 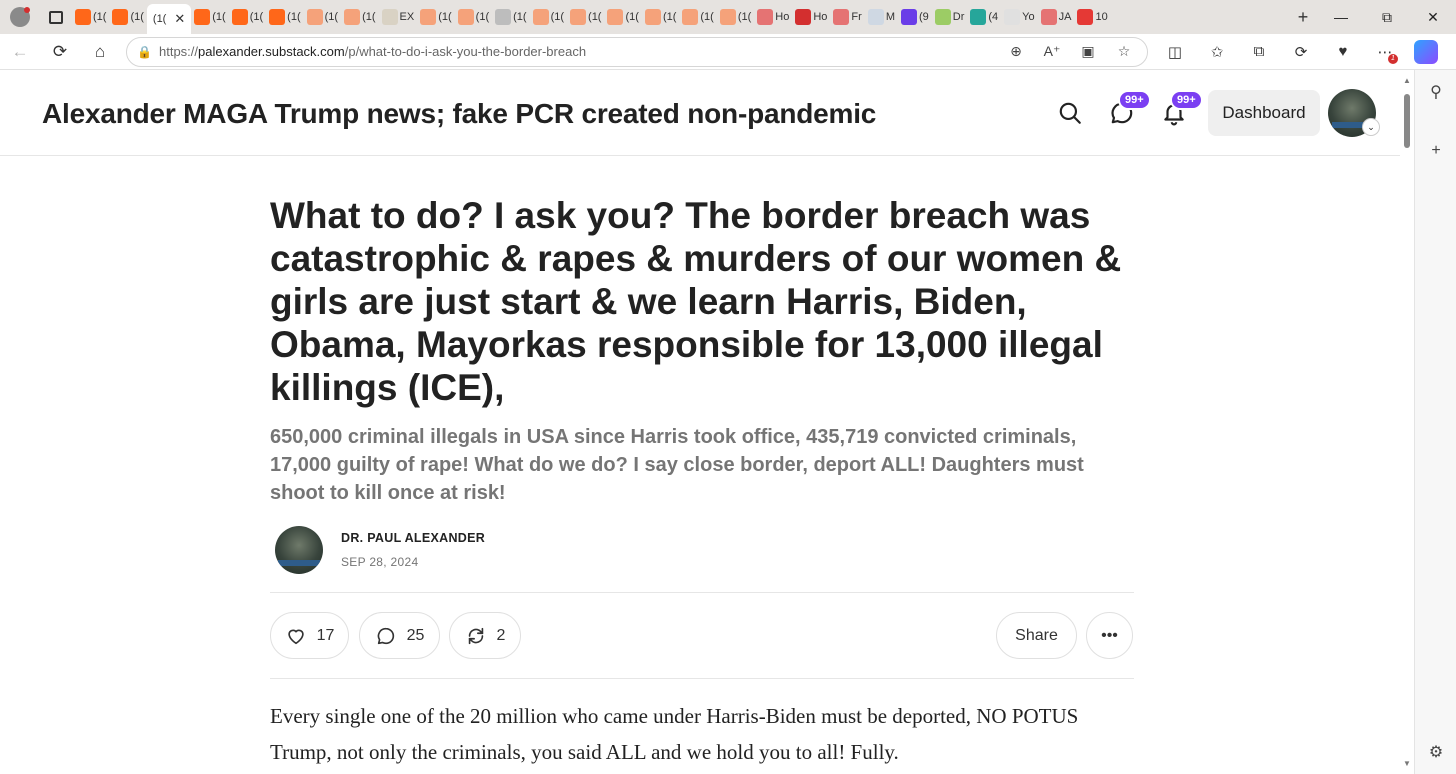 I want to click on tab-label: (9, so click(x=923, y=17).